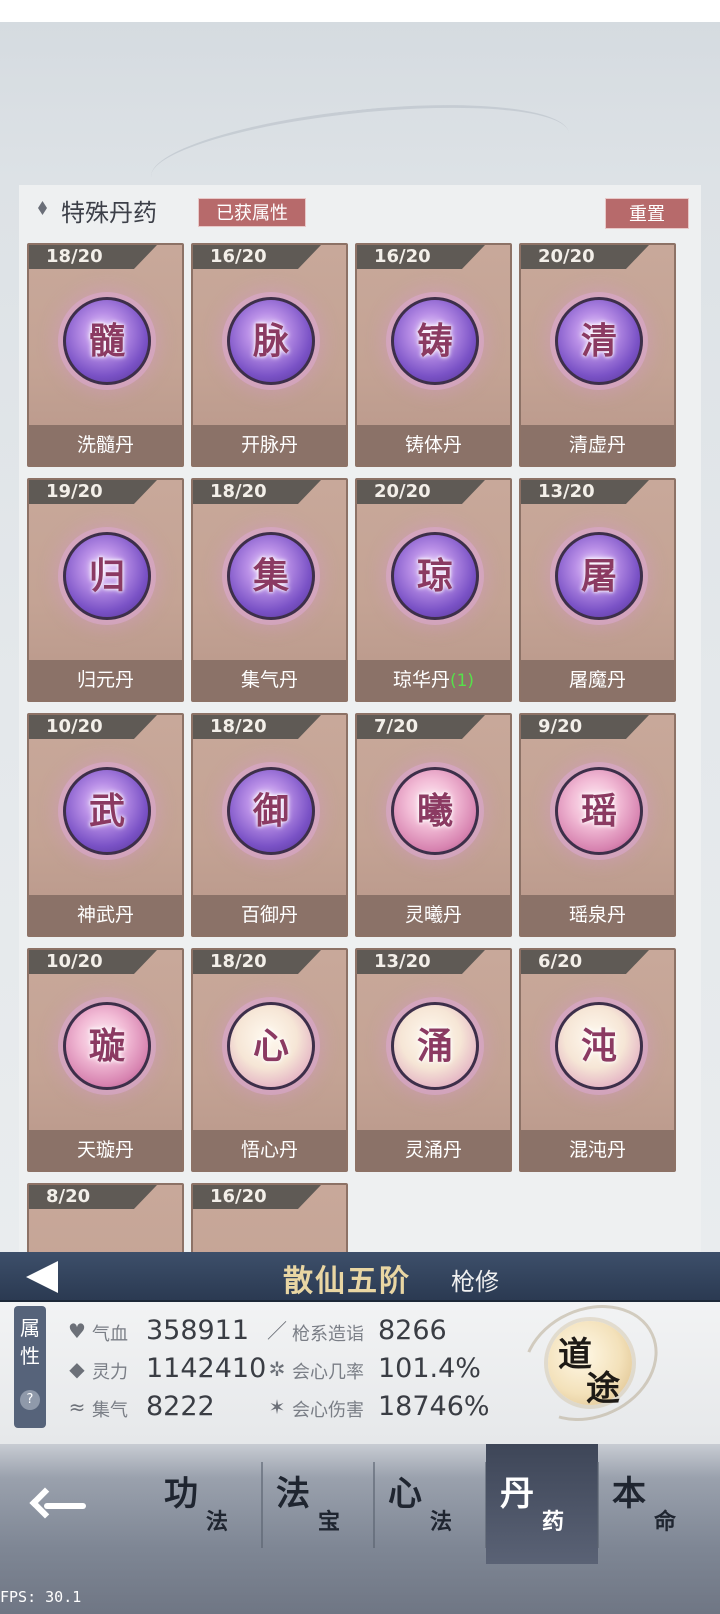 The width and height of the screenshot is (720, 1614). What do you see at coordinates (269, 915) in the screenshot?
I see `pill-name: 百御丹` at bounding box center [269, 915].